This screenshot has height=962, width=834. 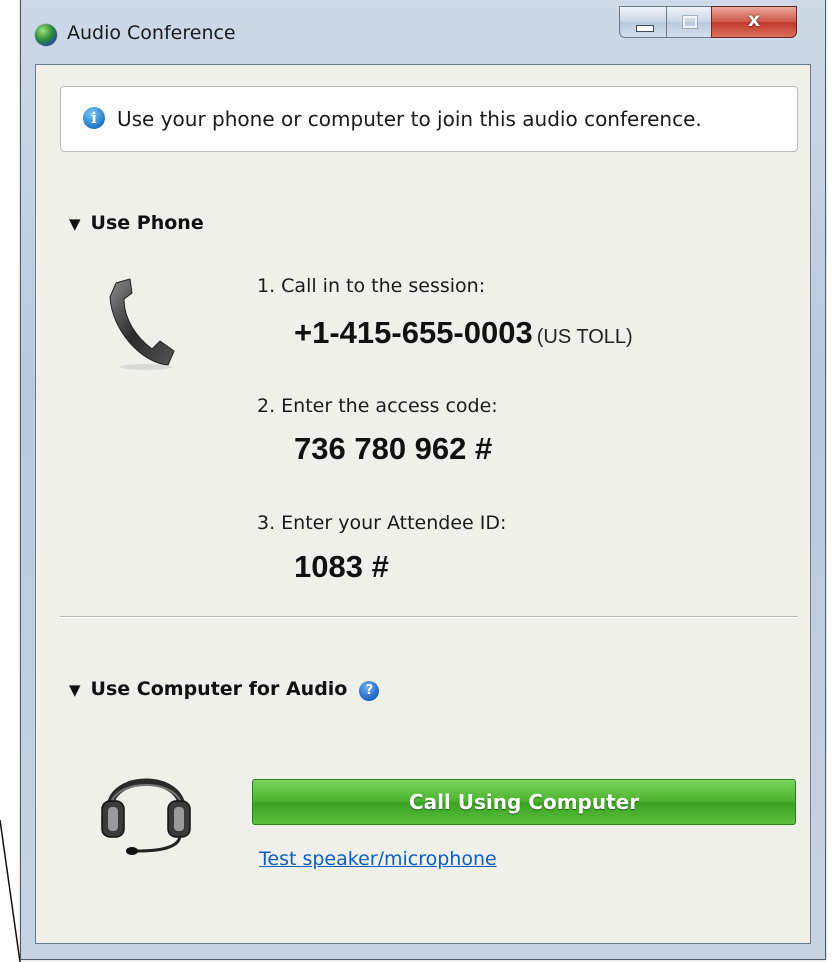 I want to click on use-phone-header: ▼ Use Phone, so click(x=136, y=223).